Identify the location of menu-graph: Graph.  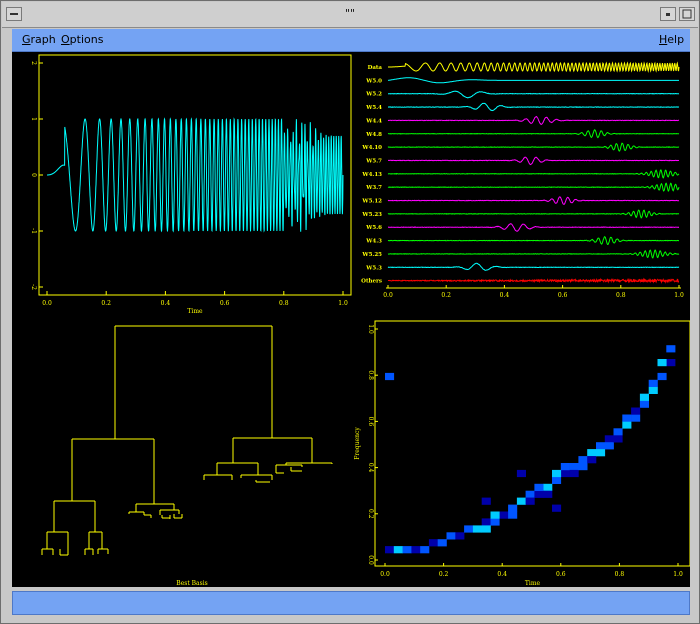
(39, 39).